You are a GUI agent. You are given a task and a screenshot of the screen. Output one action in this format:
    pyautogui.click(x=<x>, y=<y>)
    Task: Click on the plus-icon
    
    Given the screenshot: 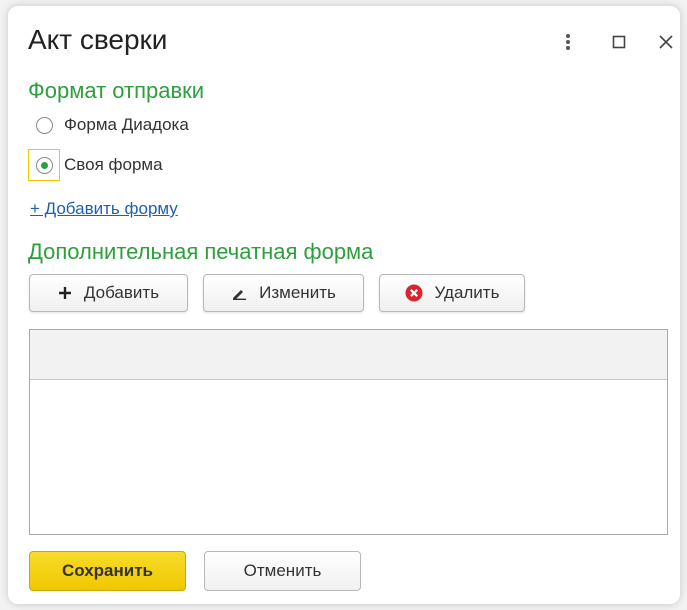 What is the action you would take?
    pyautogui.click(x=65, y=293)
    